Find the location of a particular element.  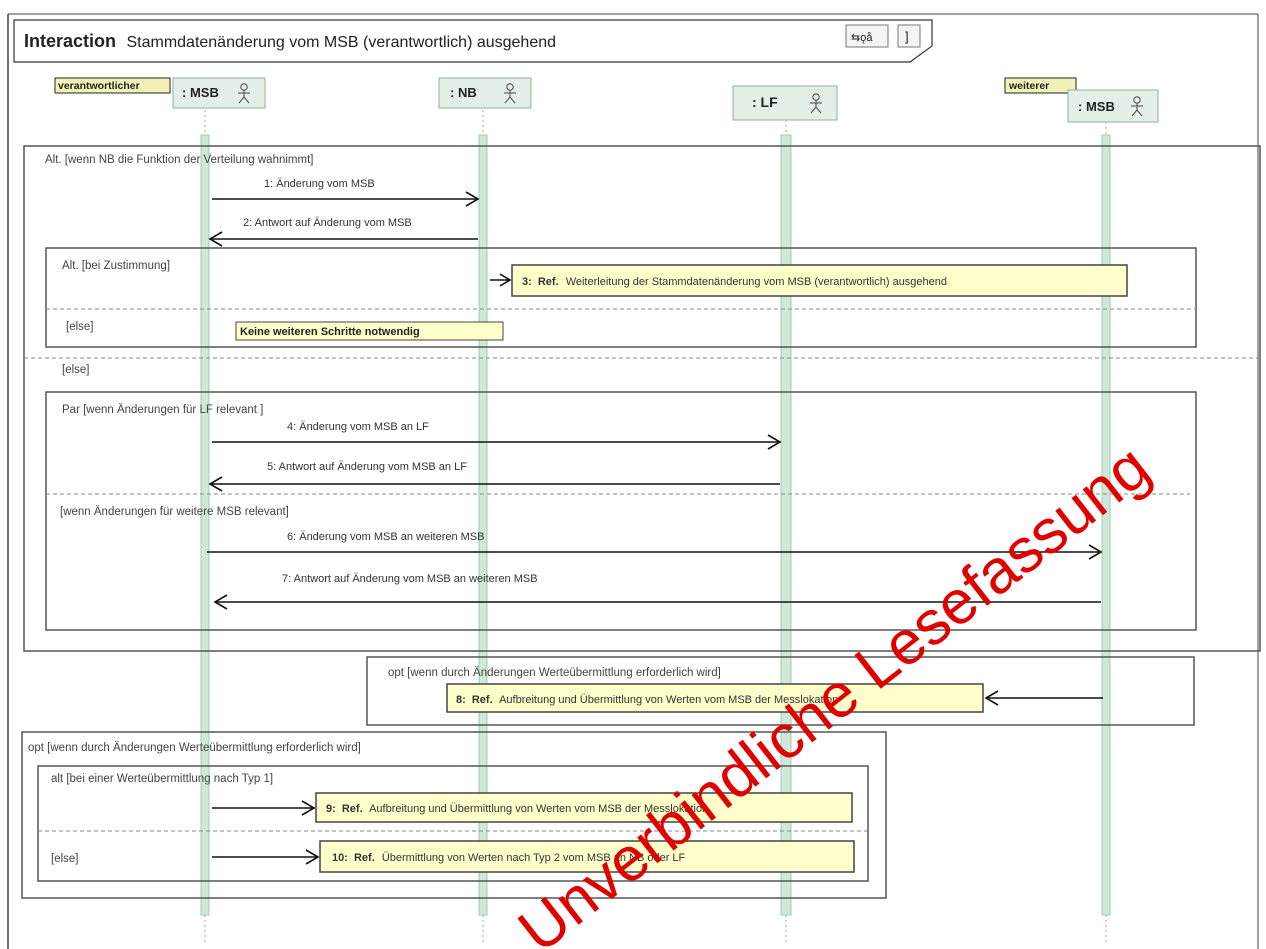

ref-number: 8: is located at coordinates (461, 700).